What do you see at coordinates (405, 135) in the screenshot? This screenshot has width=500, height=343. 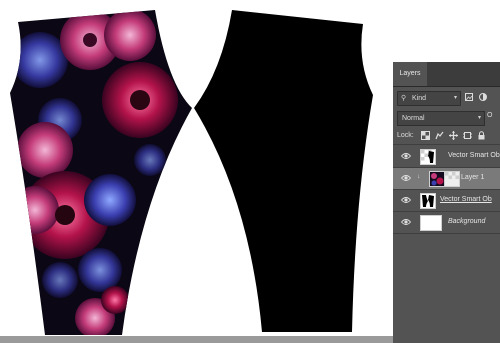 I see `lock-label: Lock:` at bounding box center [405, 135].